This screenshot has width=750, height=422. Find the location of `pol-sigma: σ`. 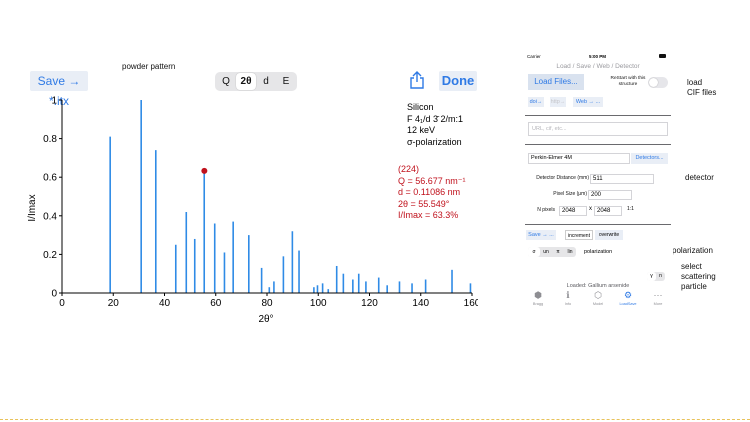

pol-sigma: σ is located at coordinates (534, 252).